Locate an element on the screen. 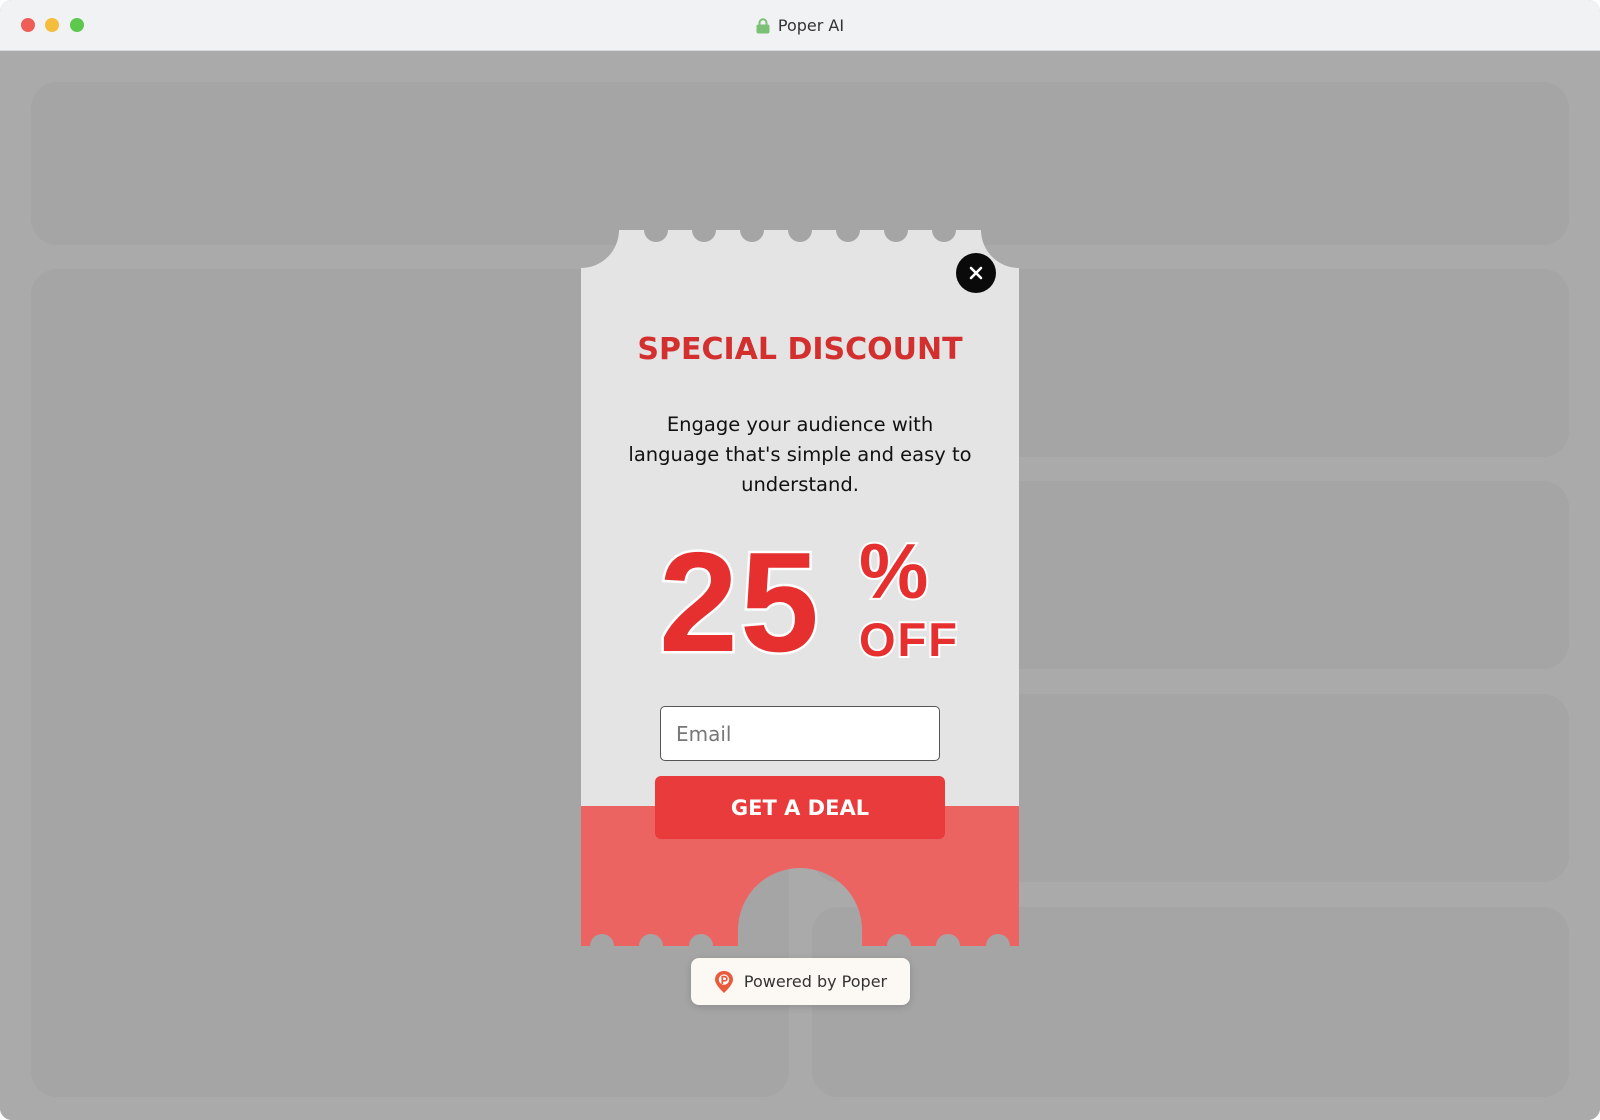  placeholder-block is located at coordinates (800, 163).